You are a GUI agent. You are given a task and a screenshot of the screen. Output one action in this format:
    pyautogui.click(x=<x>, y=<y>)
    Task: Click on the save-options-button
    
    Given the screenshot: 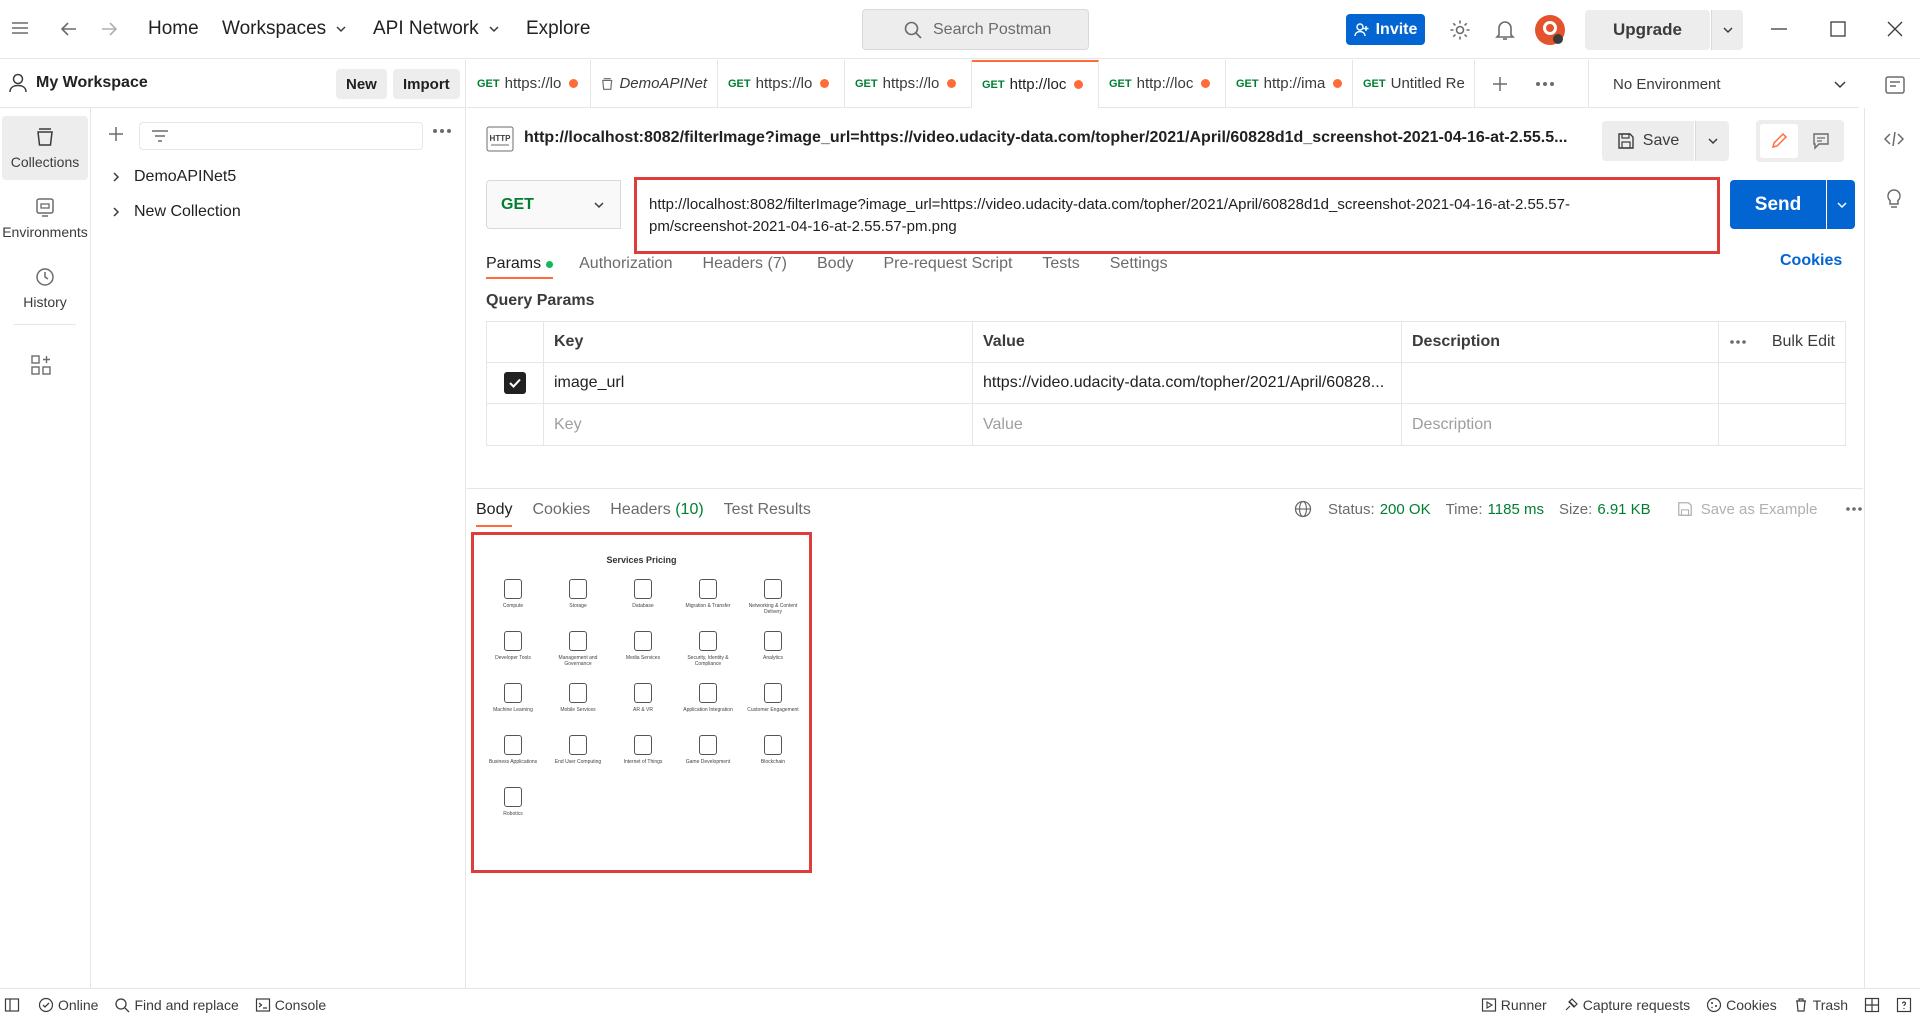 What is the action you would take?
    pyautogui.click(x=1712, y=141)
    